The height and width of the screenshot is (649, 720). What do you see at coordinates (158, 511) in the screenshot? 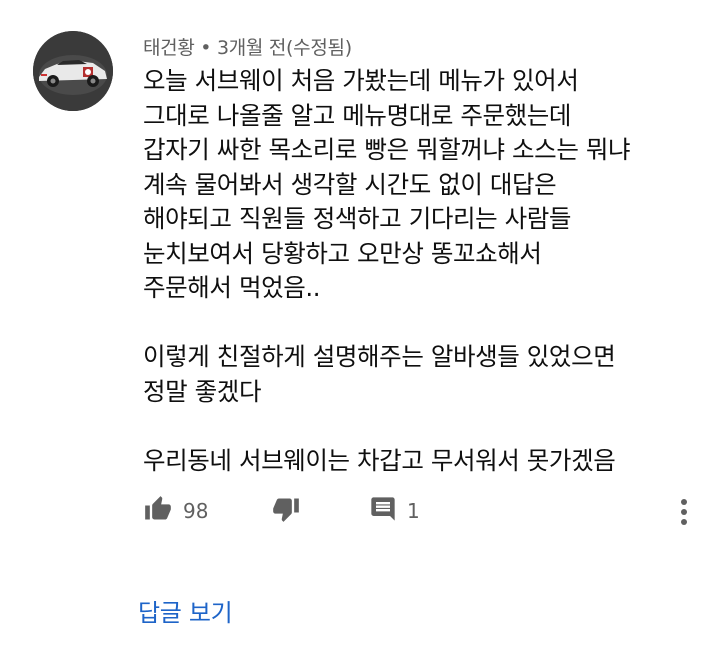
I see `thumbs-up-icon` at bounding box center [158, 511].